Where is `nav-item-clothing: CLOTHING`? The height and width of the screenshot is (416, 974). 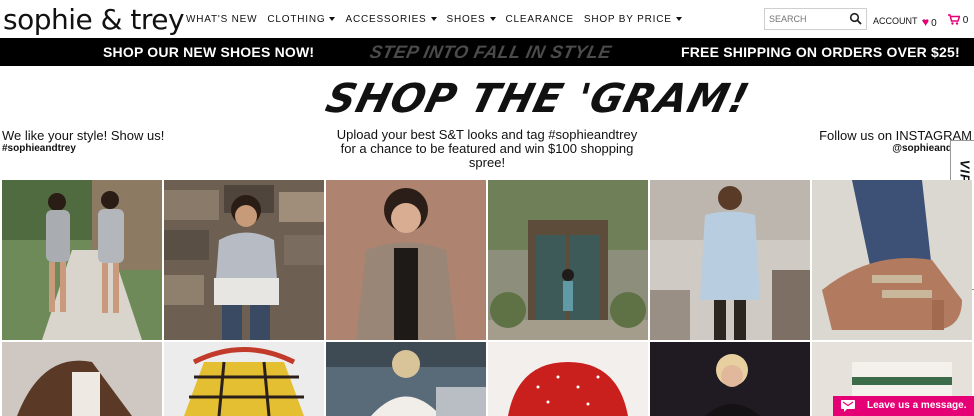 nav-item-clothing: CLOTHING is located at coordinates (301, 19).